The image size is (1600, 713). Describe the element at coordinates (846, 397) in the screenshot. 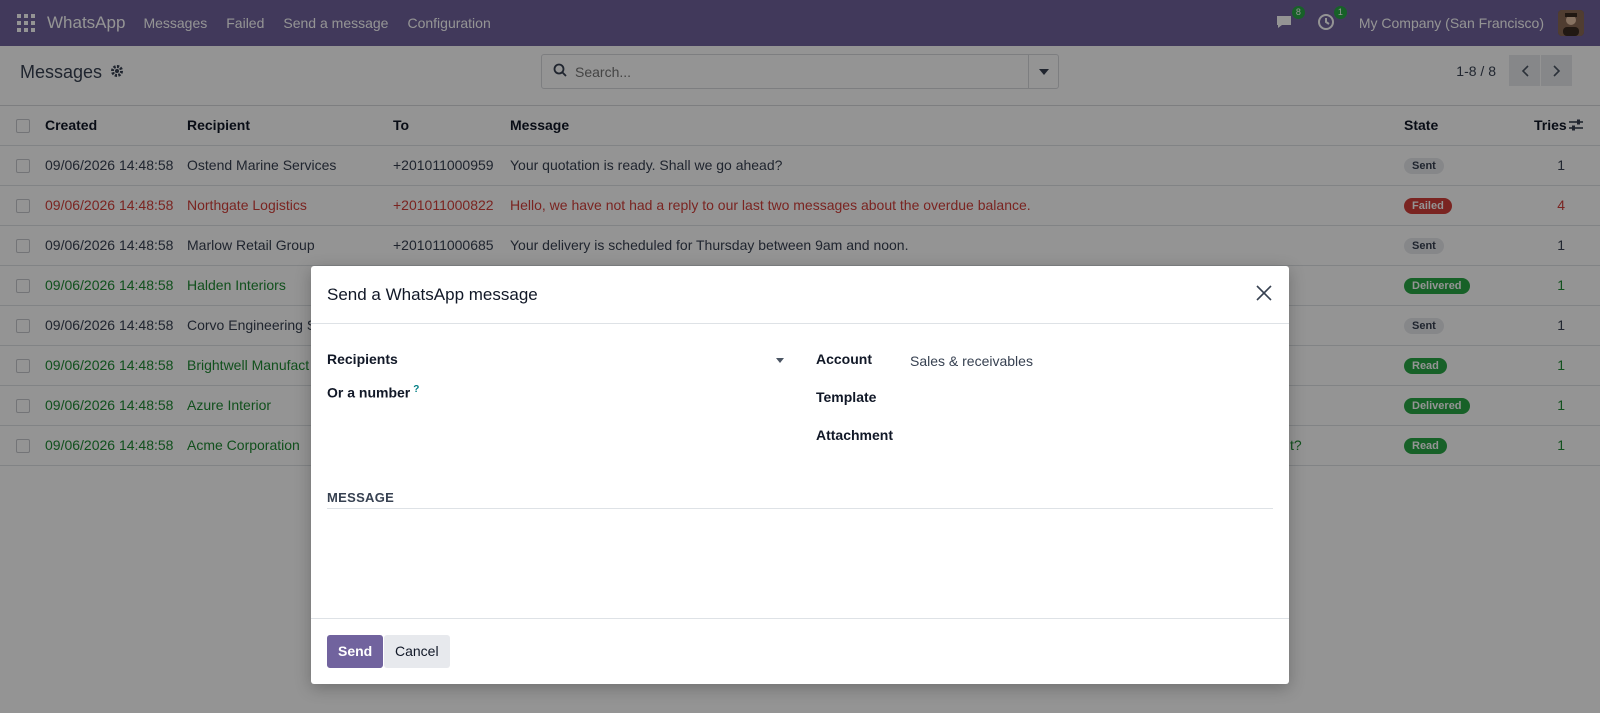

I see `template-label: Template` at that location.